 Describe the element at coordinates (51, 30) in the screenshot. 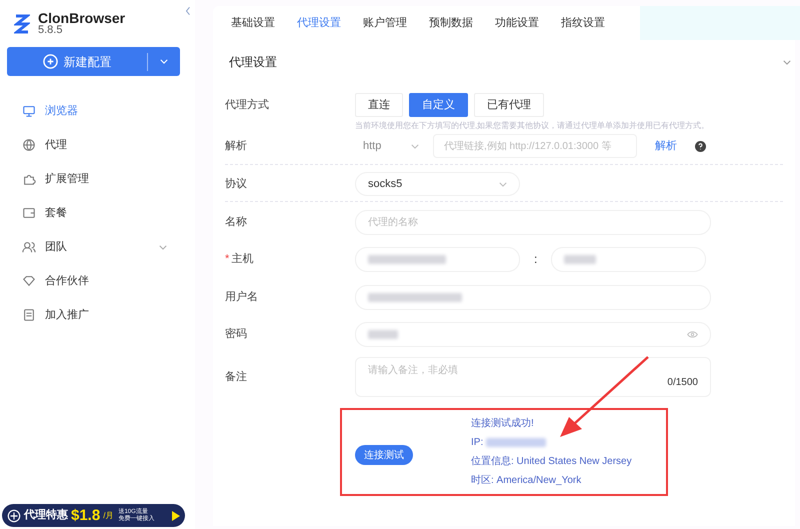

I see `app-version: 5.8.5` at that location.